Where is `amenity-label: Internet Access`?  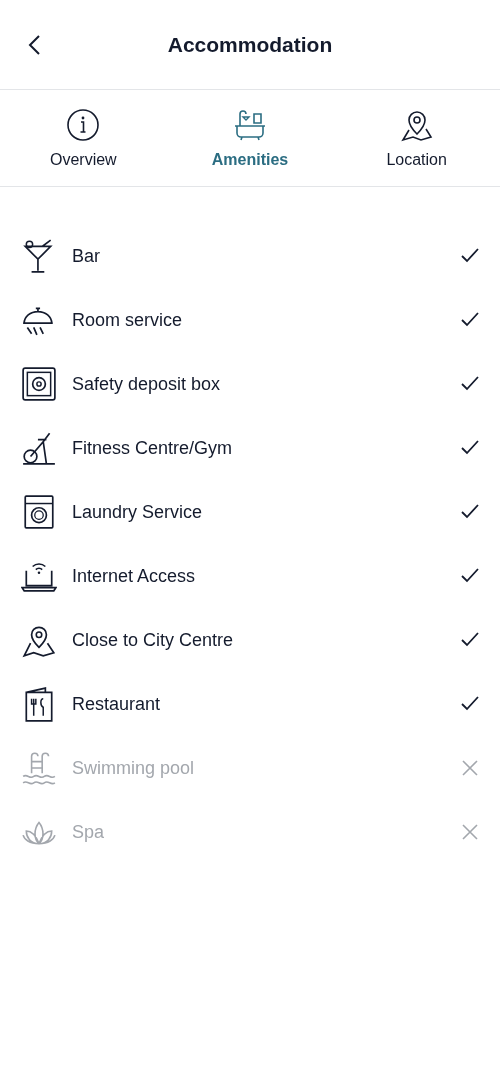 amenity-label: Internet Access is located at coordinates (134, 576).